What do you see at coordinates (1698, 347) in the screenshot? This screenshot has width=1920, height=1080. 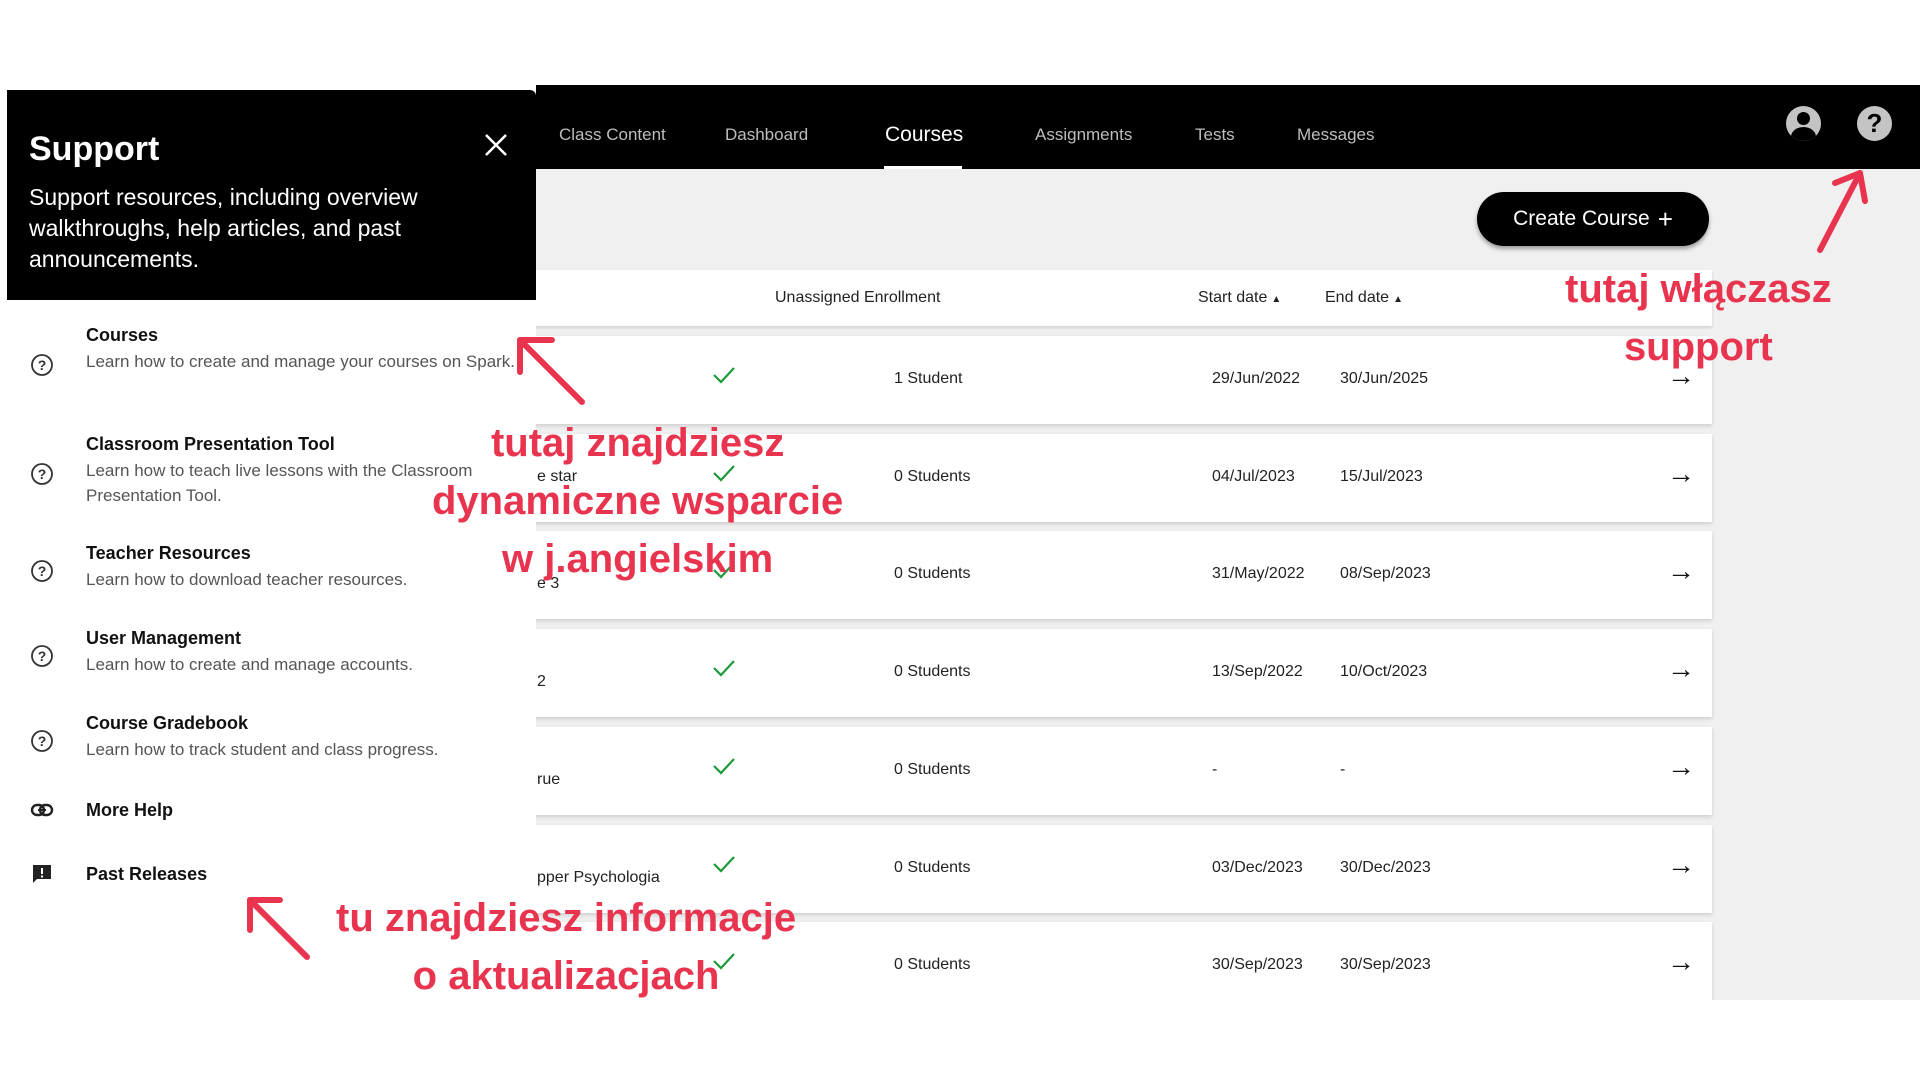 I see `annotation-line: support` at bounding box center [1698, 347].